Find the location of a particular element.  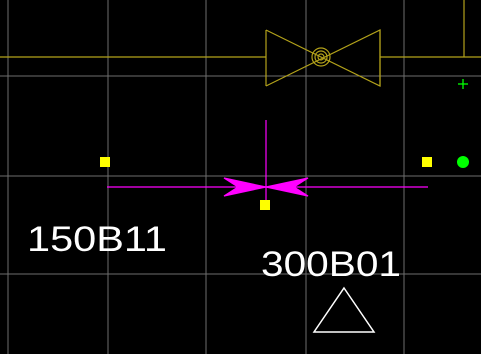

grip-point-center is located at coordinates (265, 205).